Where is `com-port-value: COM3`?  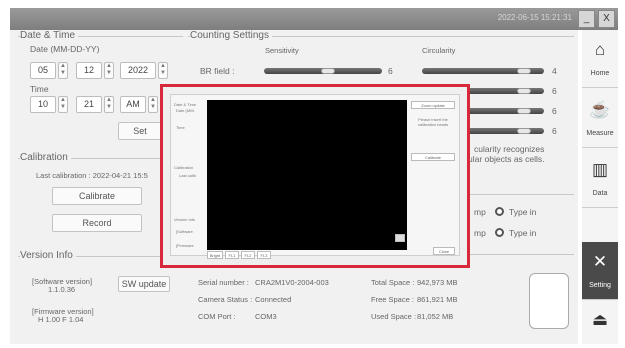
com-port-value: COM3 is located at coordinates (266, 316).